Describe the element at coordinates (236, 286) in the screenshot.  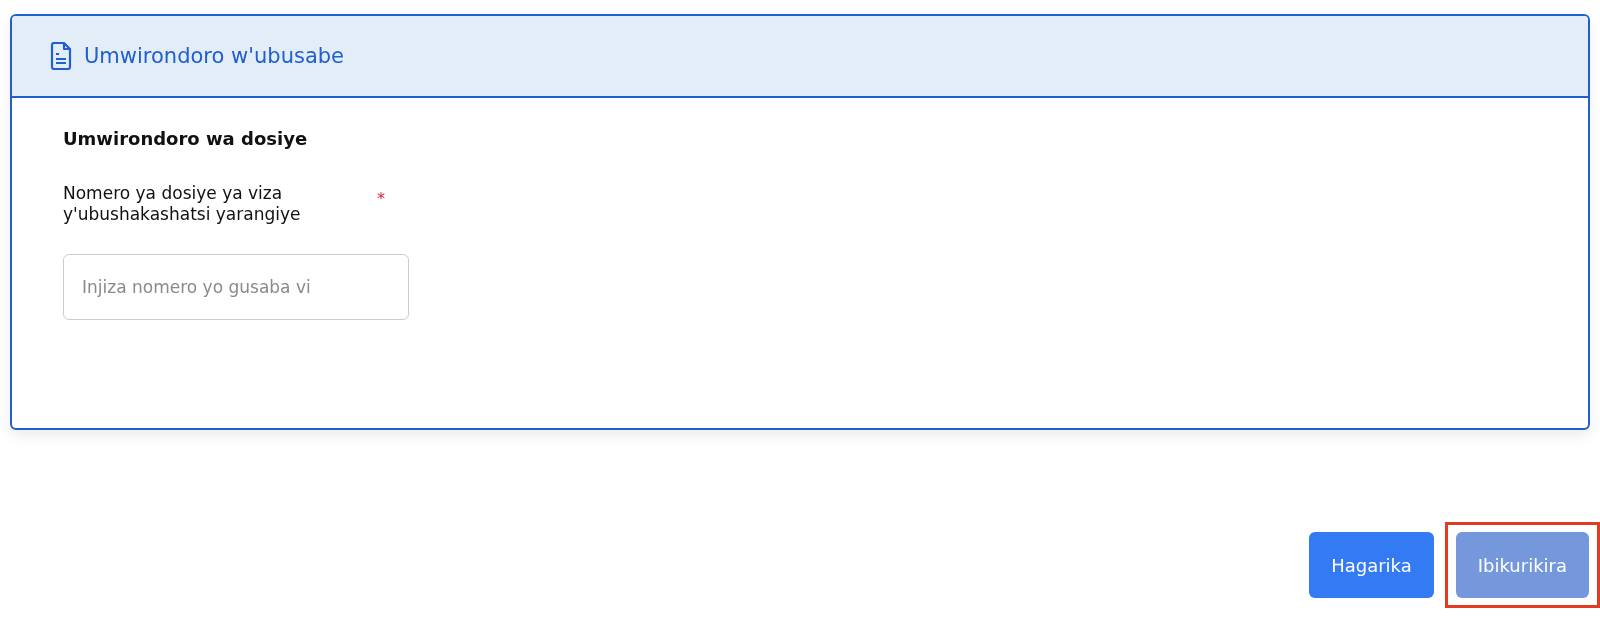
I see `input-field: Injiza nomero yo gusaba vi` at that location.